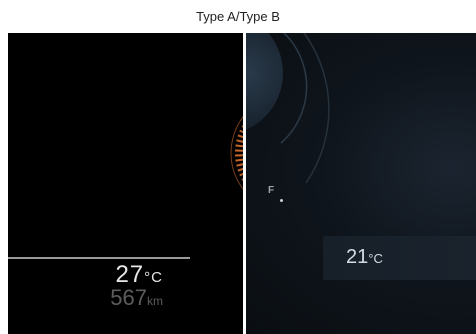  I want to click on driving-range-unit: km, so click(155, 301).